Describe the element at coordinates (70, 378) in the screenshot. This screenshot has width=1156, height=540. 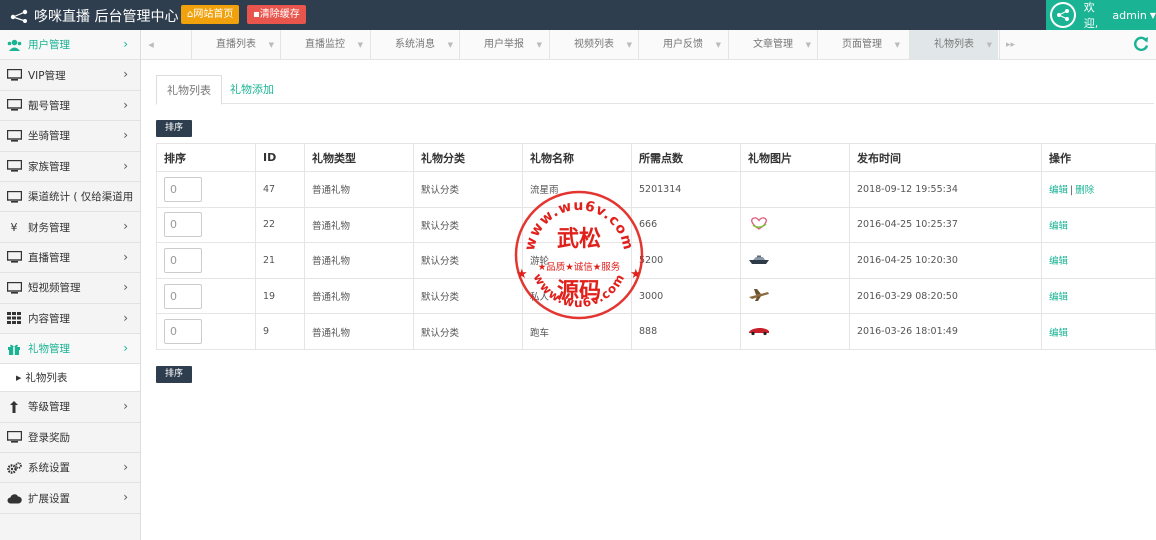
I see `sidebar-subitem-gift-list: ▶ 礼物列表` at that location.